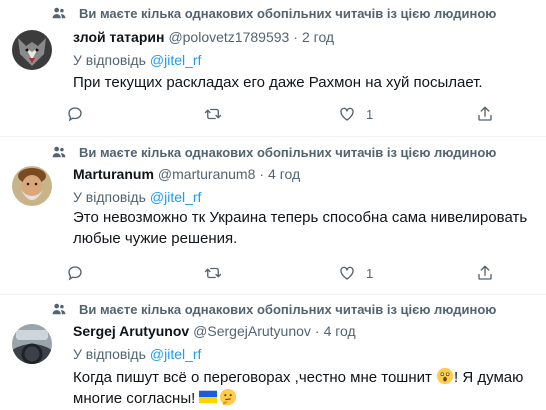 This screenshot has width=546, height=410. Describe the element at coordinates (113, 174) in the screenshot. I see `display-name: Marturanum` at that location.